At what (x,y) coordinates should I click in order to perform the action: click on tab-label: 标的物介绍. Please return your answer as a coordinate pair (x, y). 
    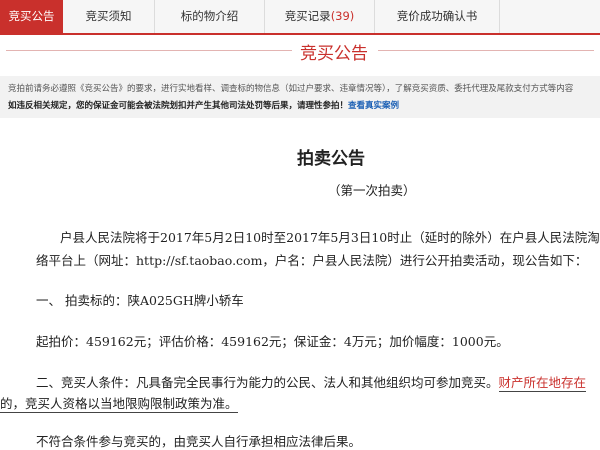
    Looking at the image, I should click on (209, 16).